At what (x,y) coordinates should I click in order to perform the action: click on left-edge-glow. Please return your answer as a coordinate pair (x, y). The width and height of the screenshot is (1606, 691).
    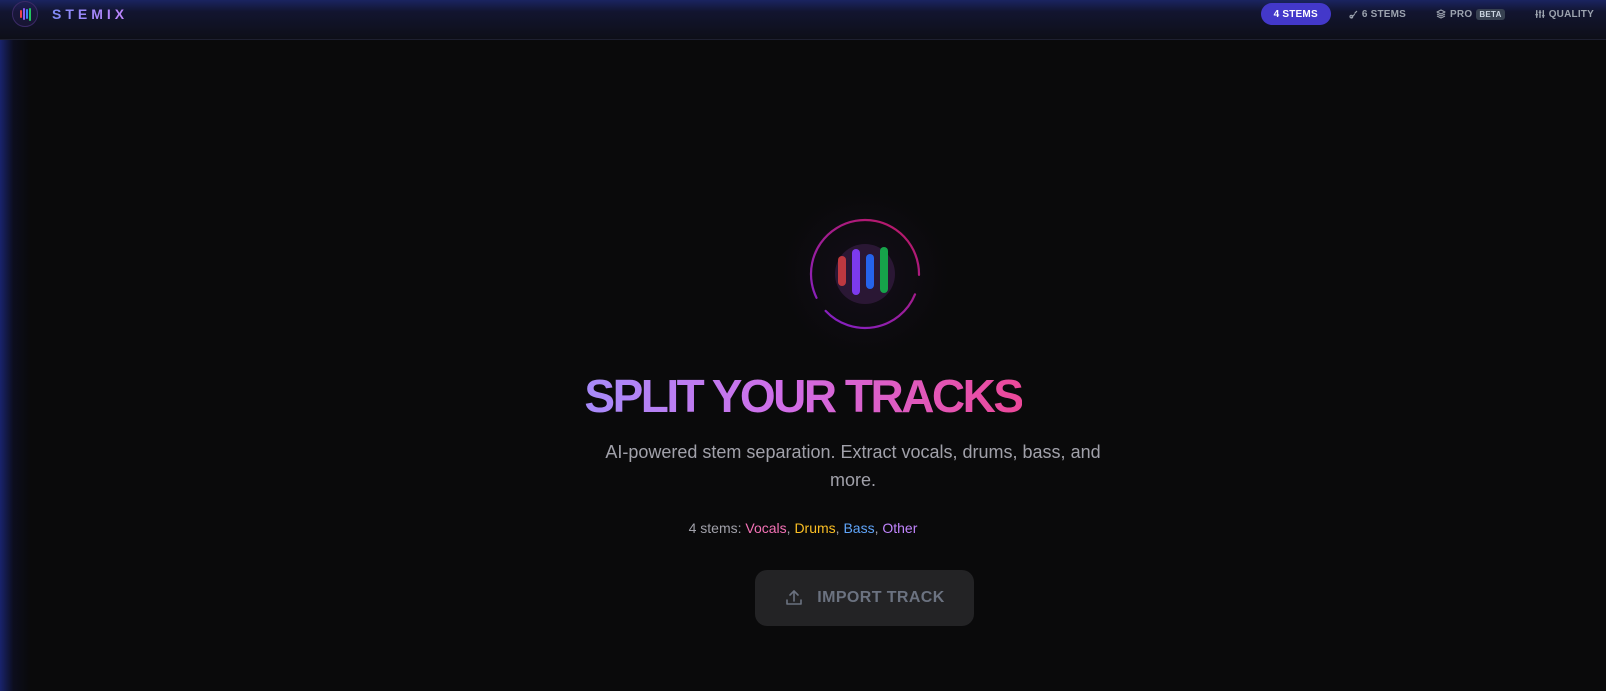
    Looking at the image, I should click on (15, 345).